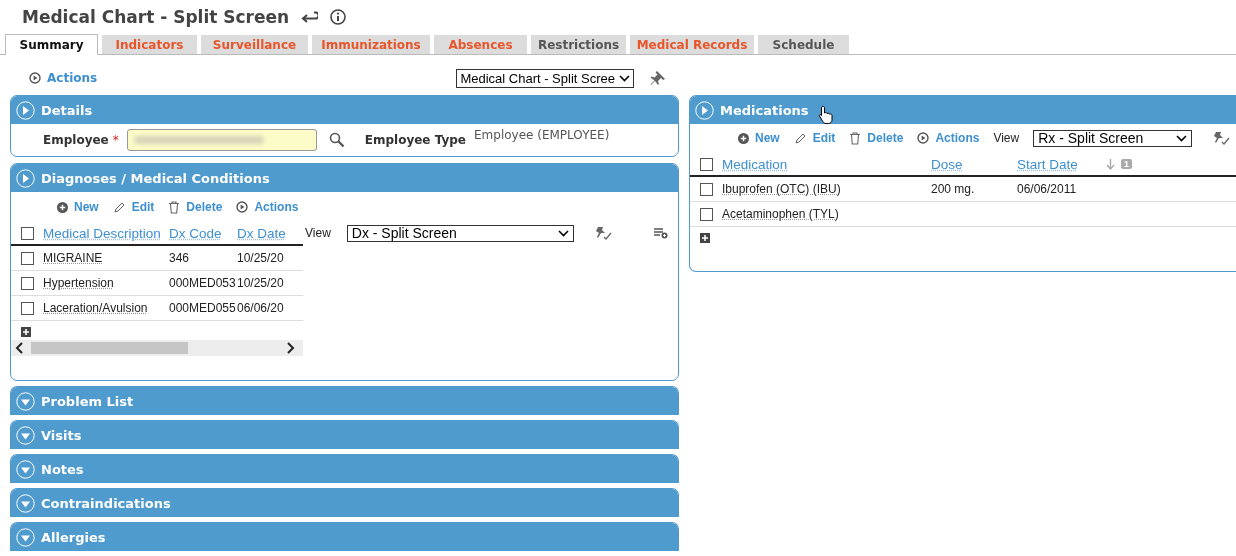  Describe the element at coordinates (310, 17) in the screenshot. I see `return-arrow-icon` at that location.